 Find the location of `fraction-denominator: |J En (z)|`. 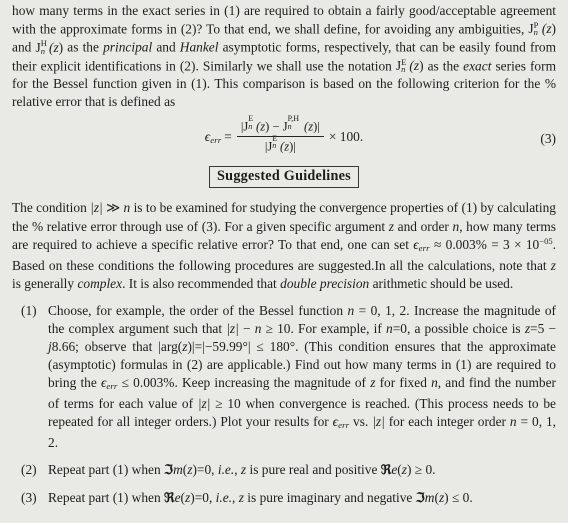

fraction-denominator: |J En (z)| is located at coordinates (280, 144).